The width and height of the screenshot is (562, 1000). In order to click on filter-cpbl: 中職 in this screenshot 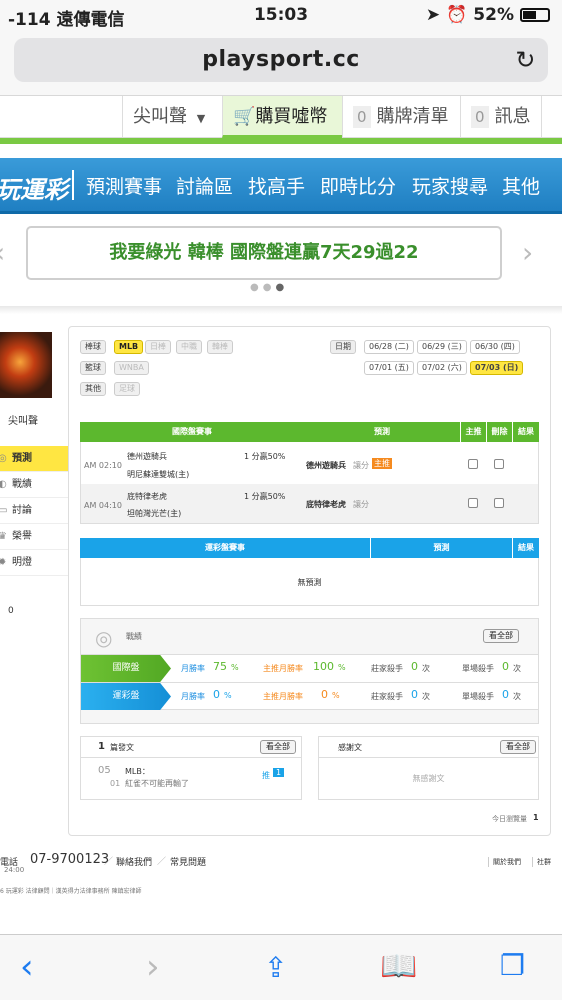, I will do `click(189, 347)`.